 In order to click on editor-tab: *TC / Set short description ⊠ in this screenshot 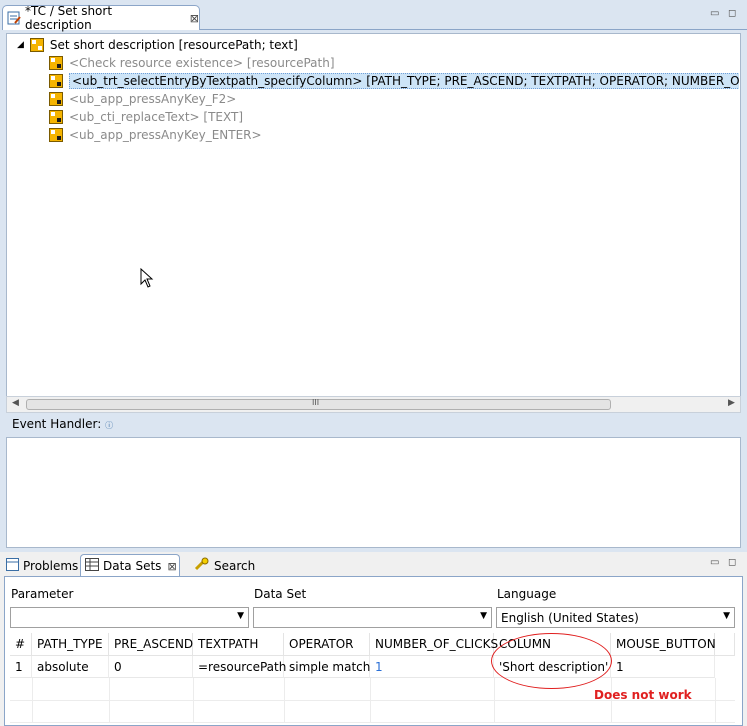, I will do `click(101, 18)`.